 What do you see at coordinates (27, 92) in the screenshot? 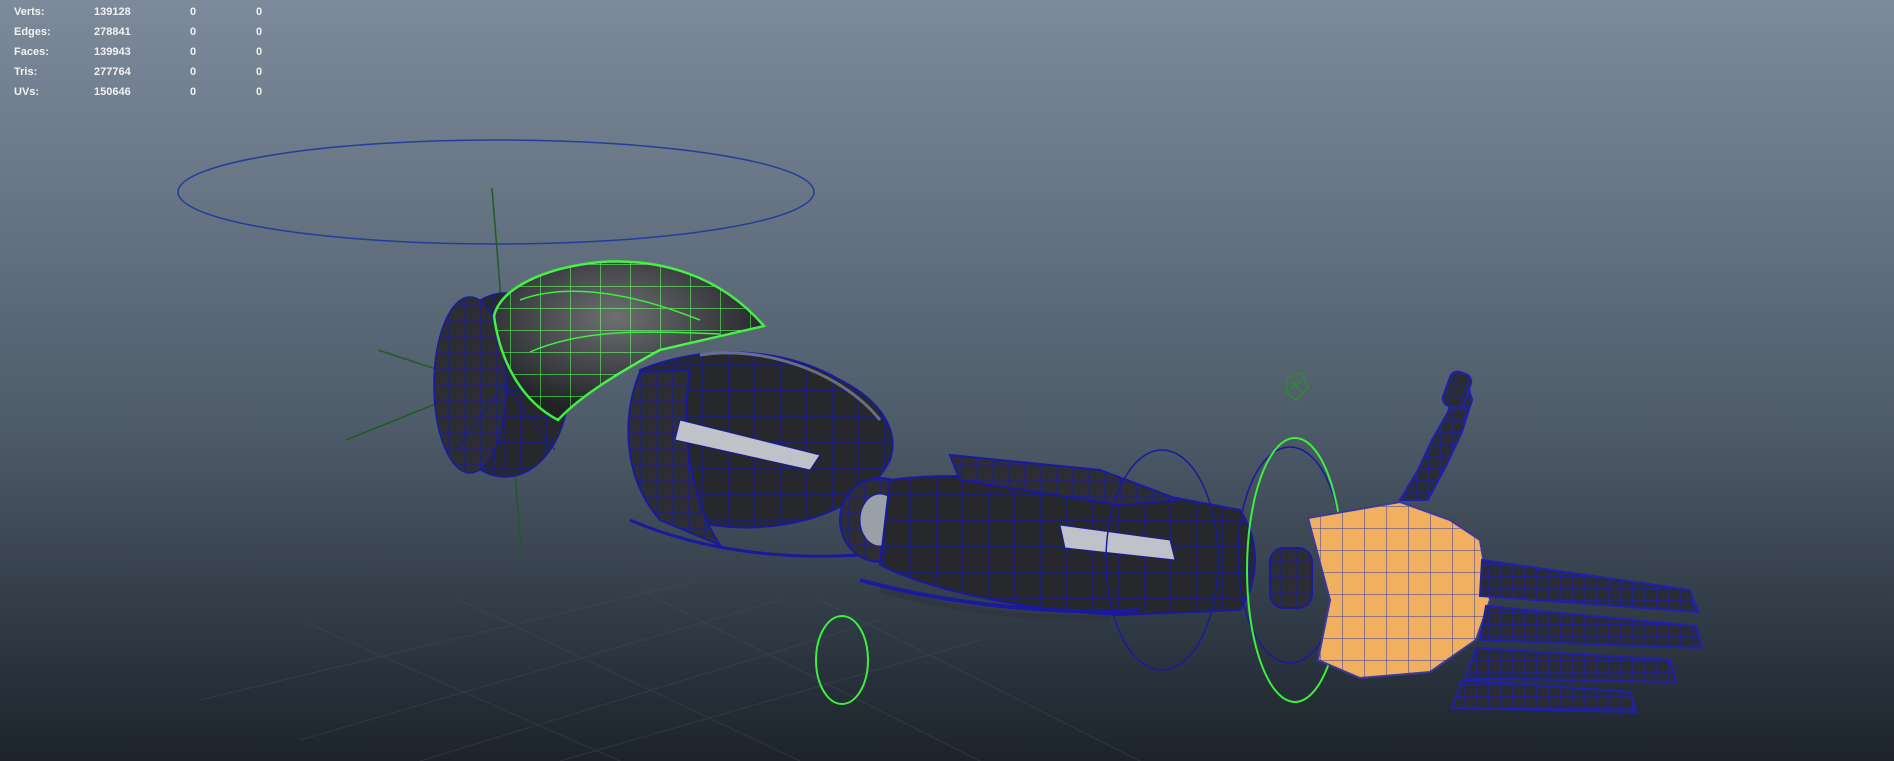
I see `hud-label: UVs:` at bounding box center [27, 92].